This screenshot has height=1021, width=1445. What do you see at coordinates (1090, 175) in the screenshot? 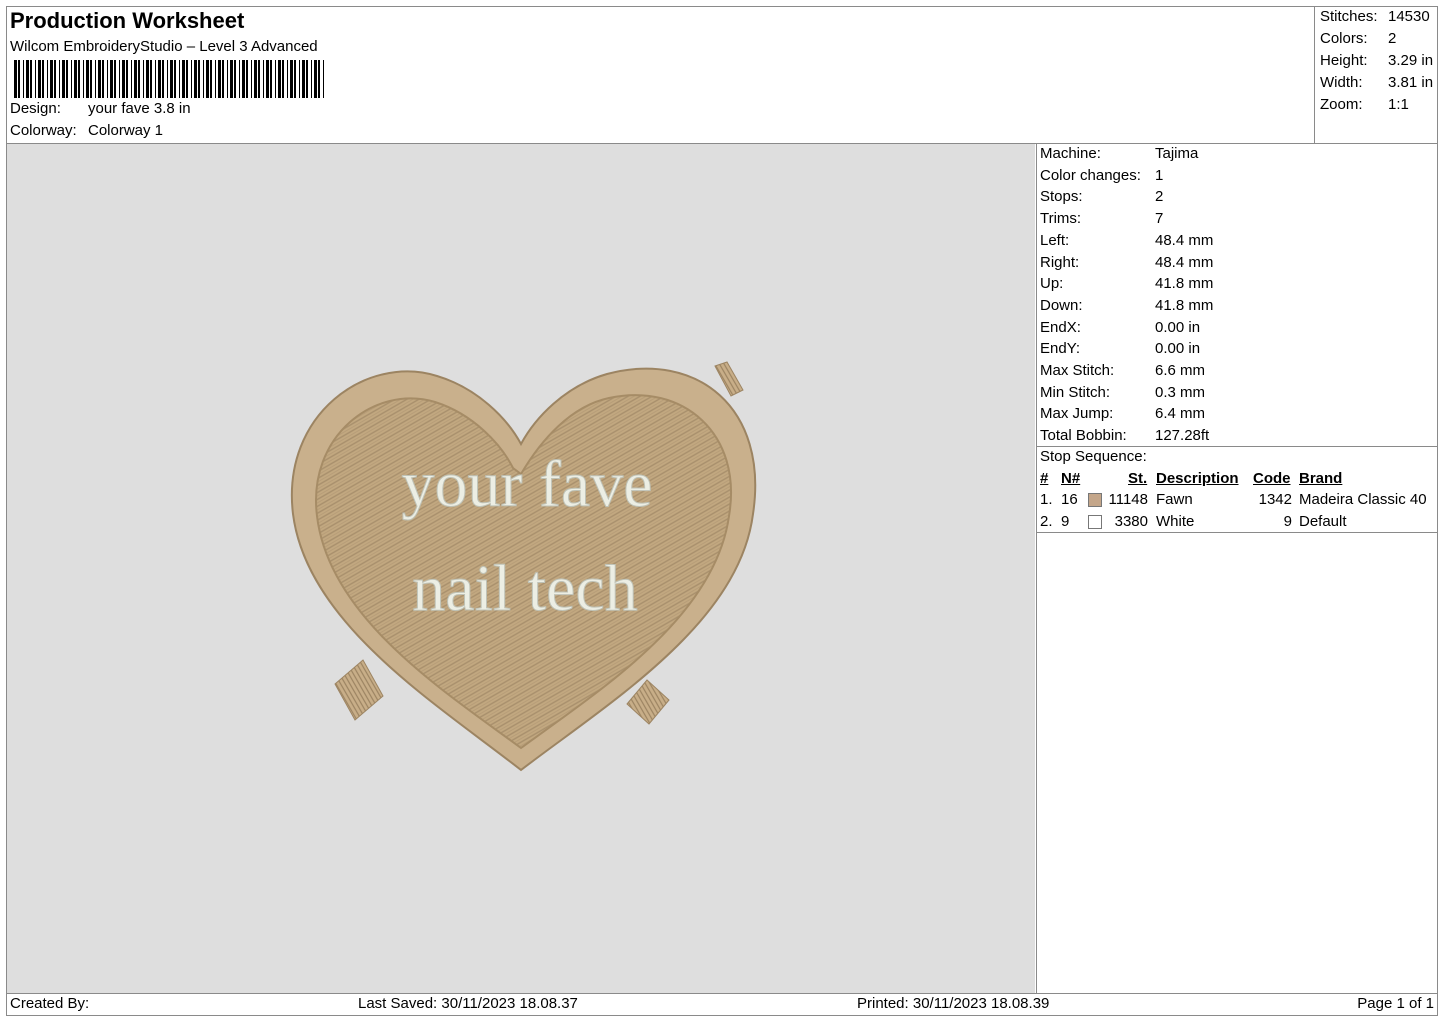
I see `machine-info-label: Color changes:` at bounding box center [1090, 175].